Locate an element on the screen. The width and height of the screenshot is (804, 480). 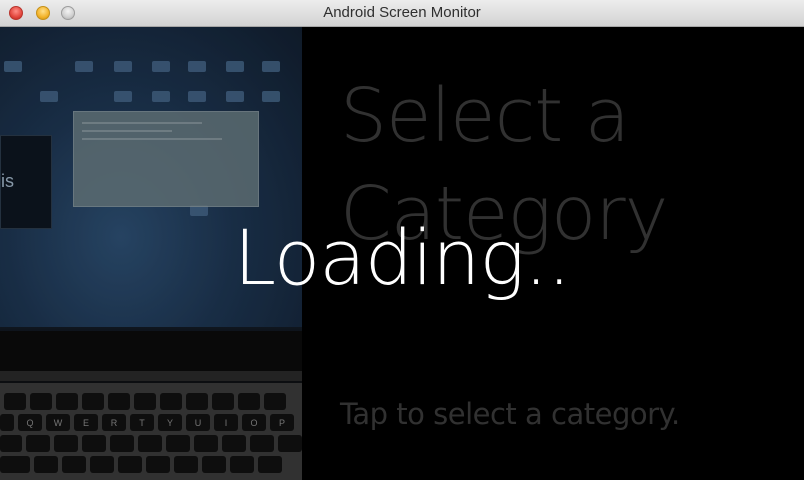
window-title: Android Screen Monitor is located at coordinates (402, 12).